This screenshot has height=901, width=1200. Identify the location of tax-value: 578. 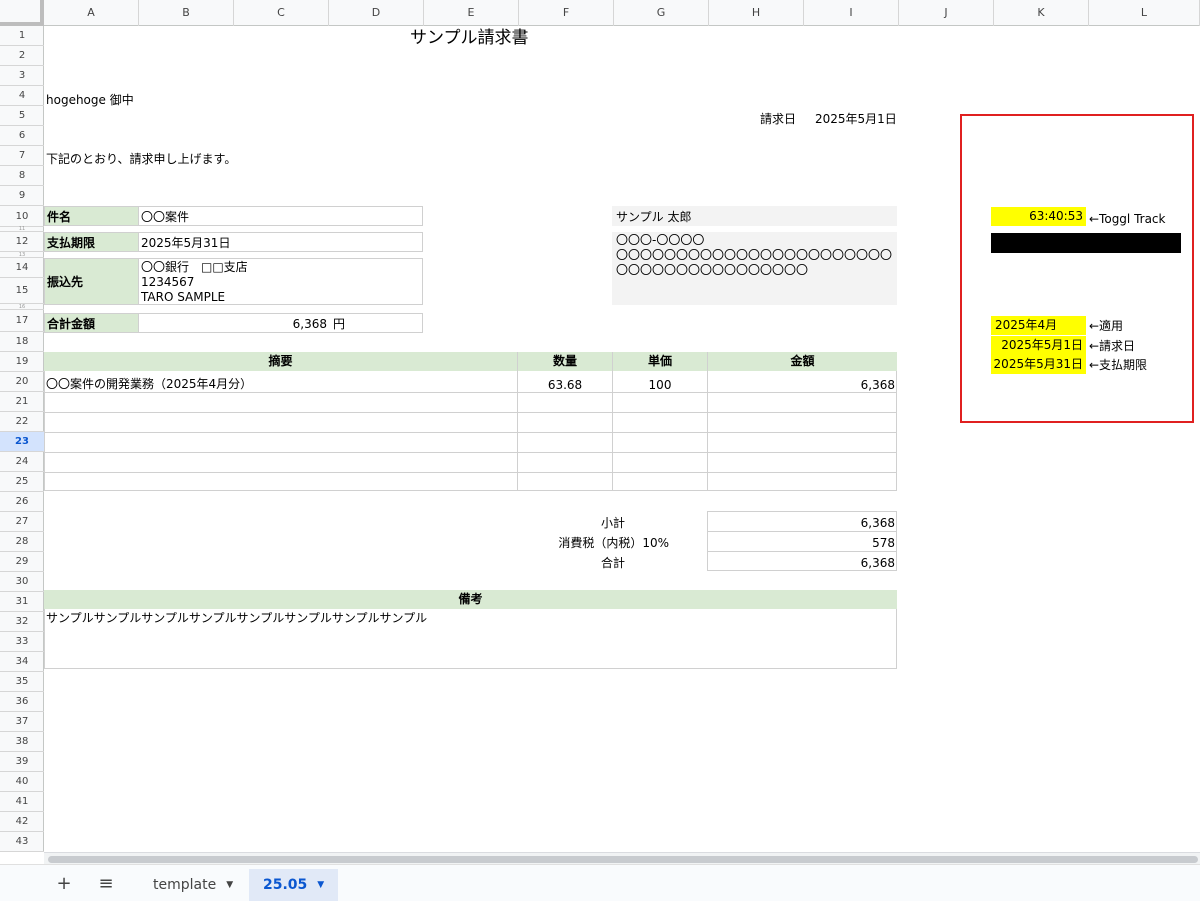
(801, 543).